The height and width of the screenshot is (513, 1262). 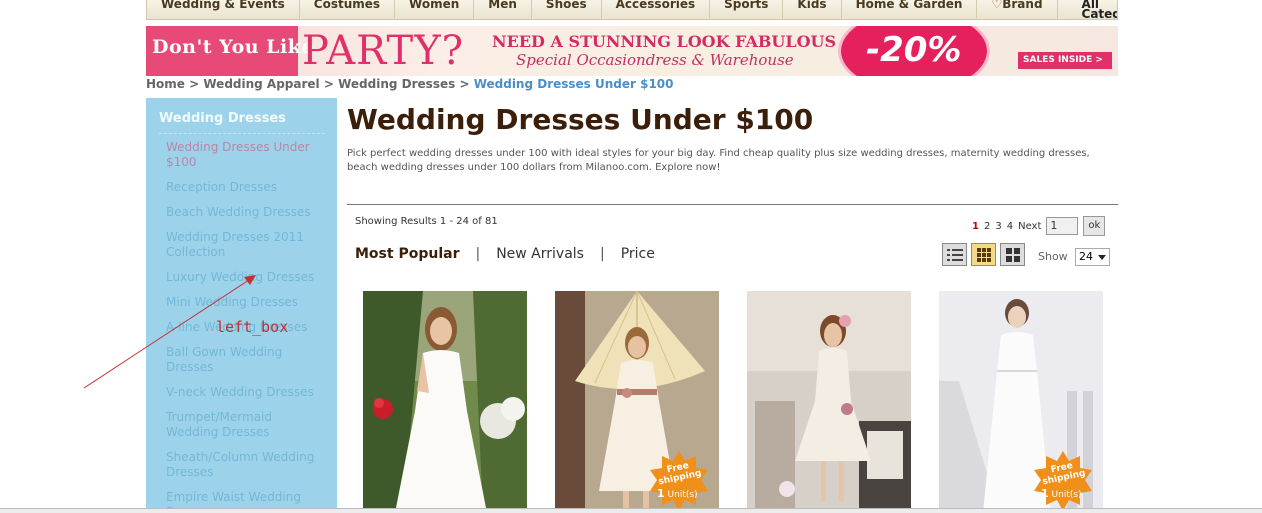 I want to click on grid-small-view-icon, so click(x=983, y=254).